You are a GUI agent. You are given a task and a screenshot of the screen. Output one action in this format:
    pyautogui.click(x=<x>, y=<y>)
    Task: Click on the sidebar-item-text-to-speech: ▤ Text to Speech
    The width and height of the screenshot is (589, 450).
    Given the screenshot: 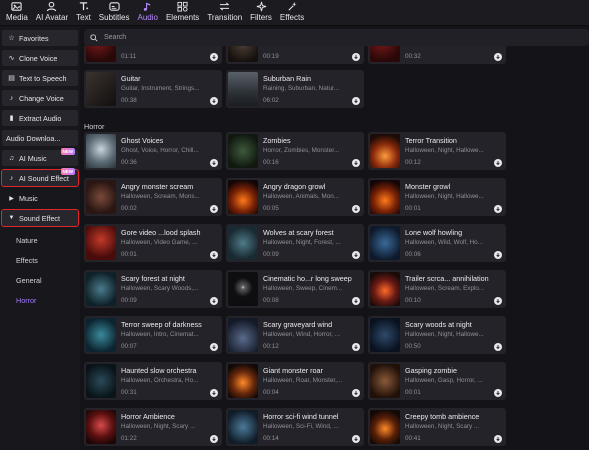 What is the action you would take?
    pyautogui.click(x=40, y=78)
    